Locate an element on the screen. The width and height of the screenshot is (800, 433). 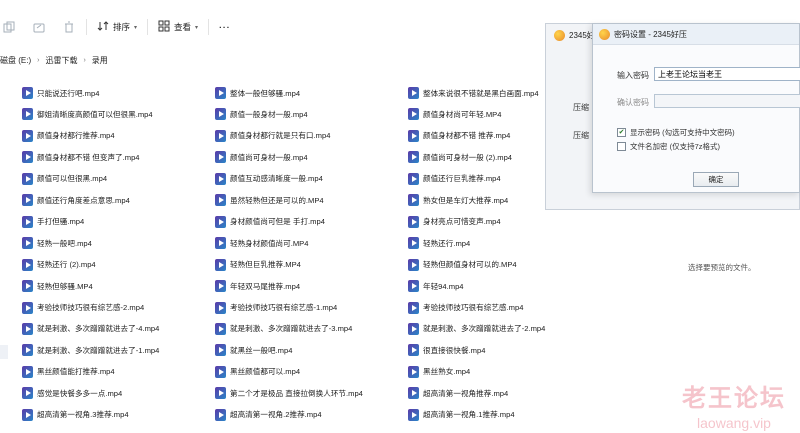
breadcrumb: 磁盘 (E:) › 迅雷下载 › 录用 is located at coordinates (54, 60).